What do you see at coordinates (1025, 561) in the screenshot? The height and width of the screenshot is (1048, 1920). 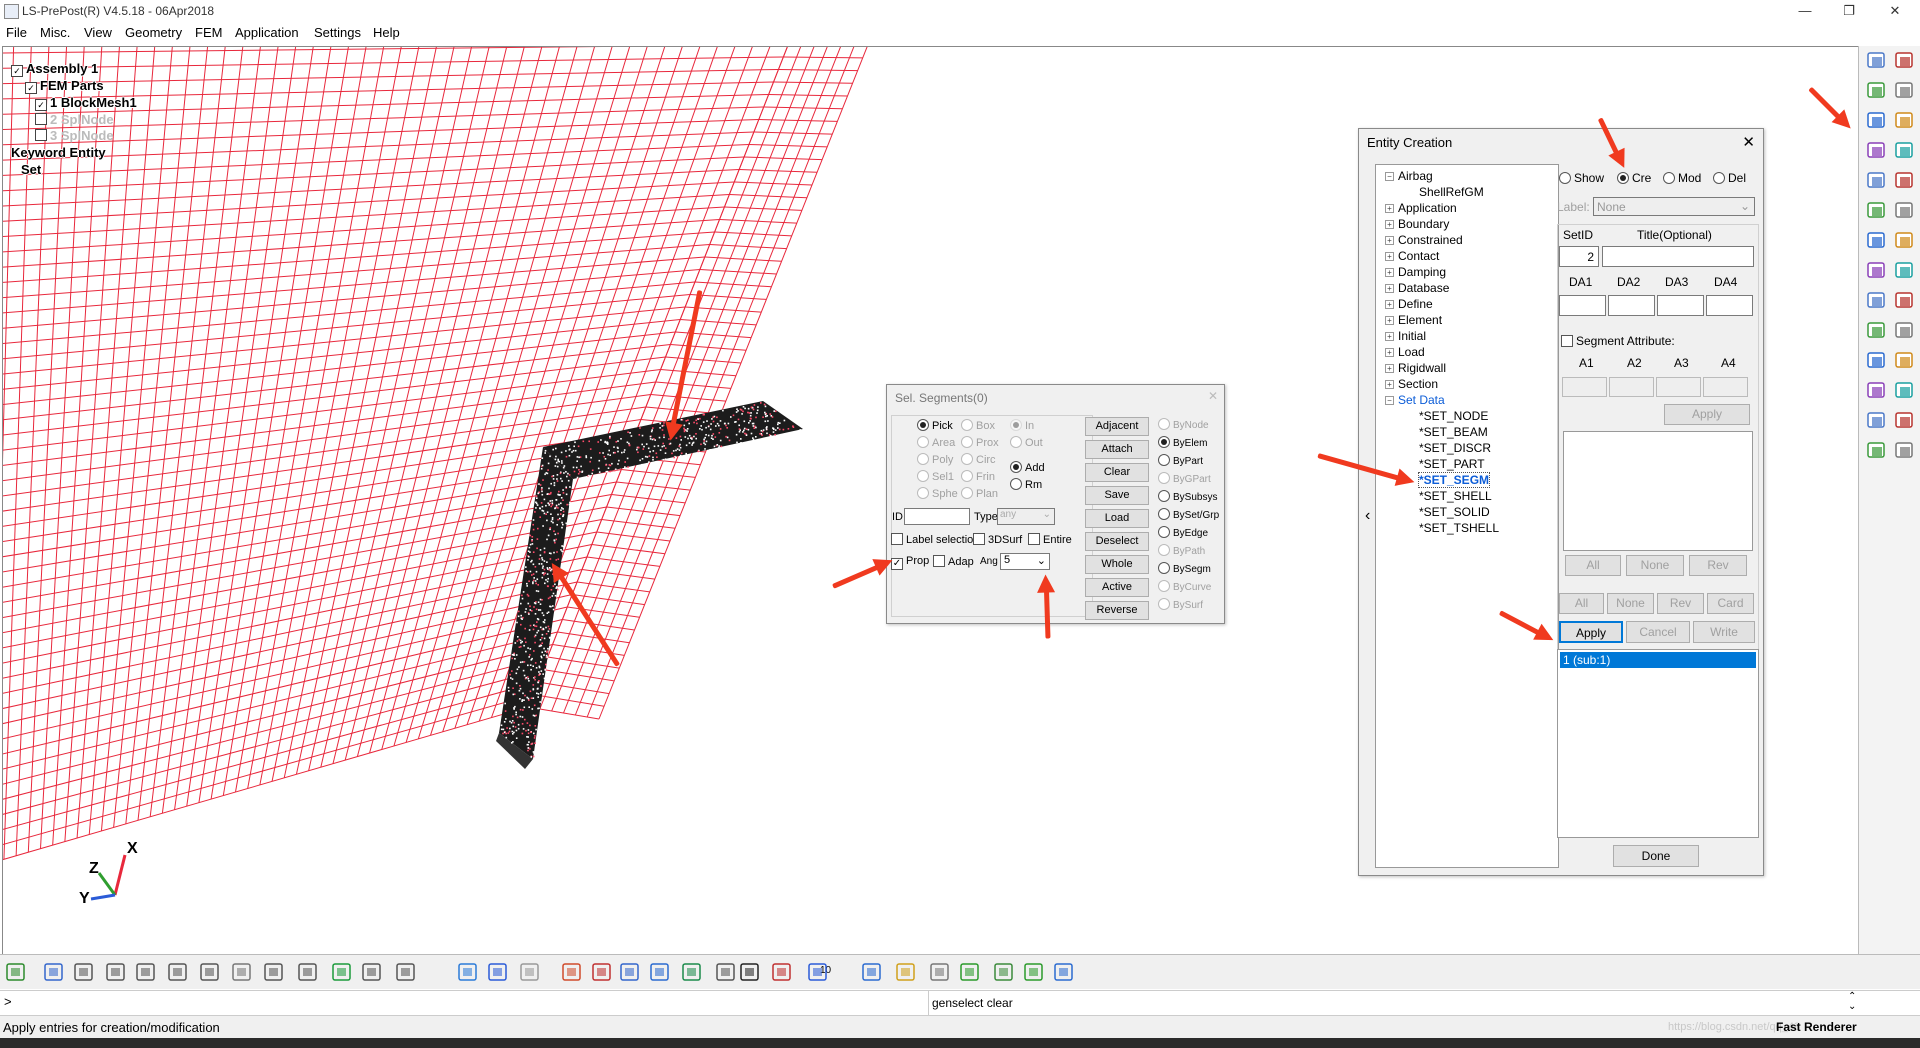 I see `ang-select: 5 ⌄` at bounding box center [1025, 561].